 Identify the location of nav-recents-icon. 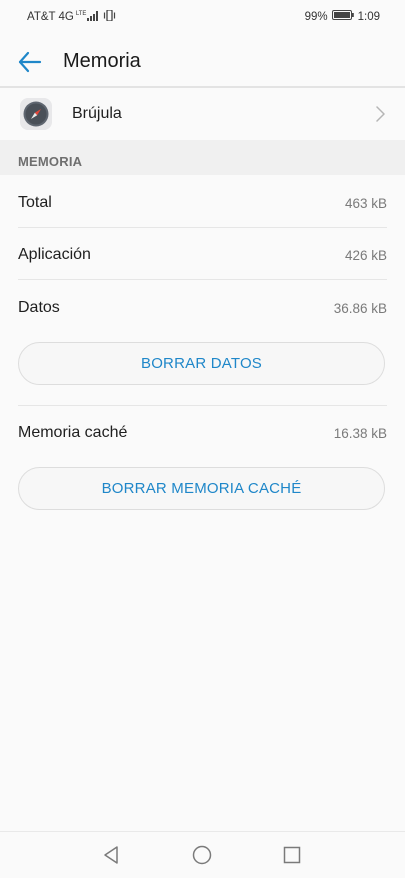
(292, 857).